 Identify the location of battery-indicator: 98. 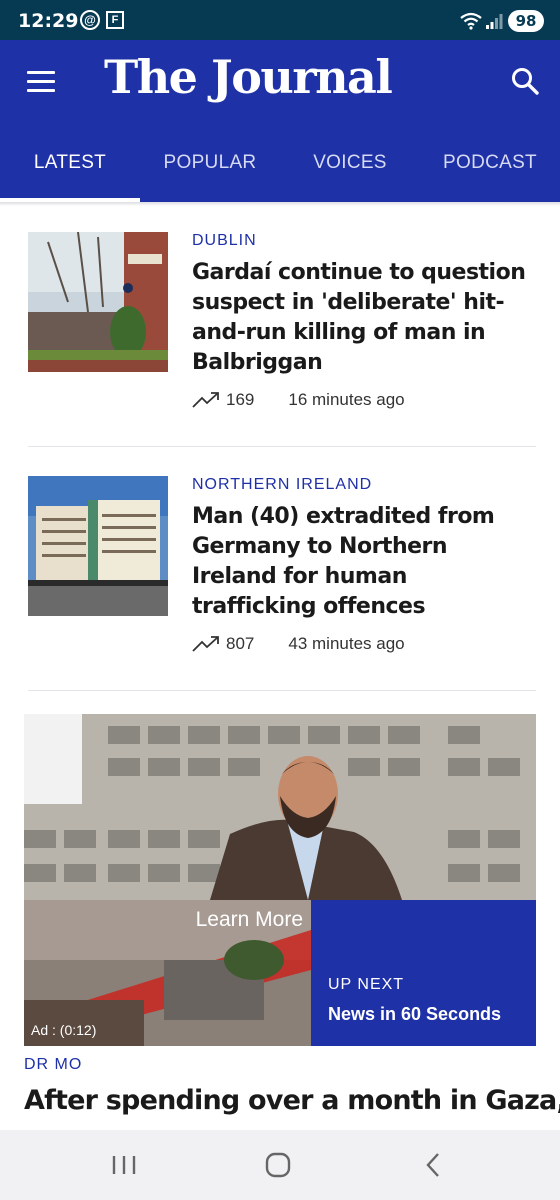
(526, 21).